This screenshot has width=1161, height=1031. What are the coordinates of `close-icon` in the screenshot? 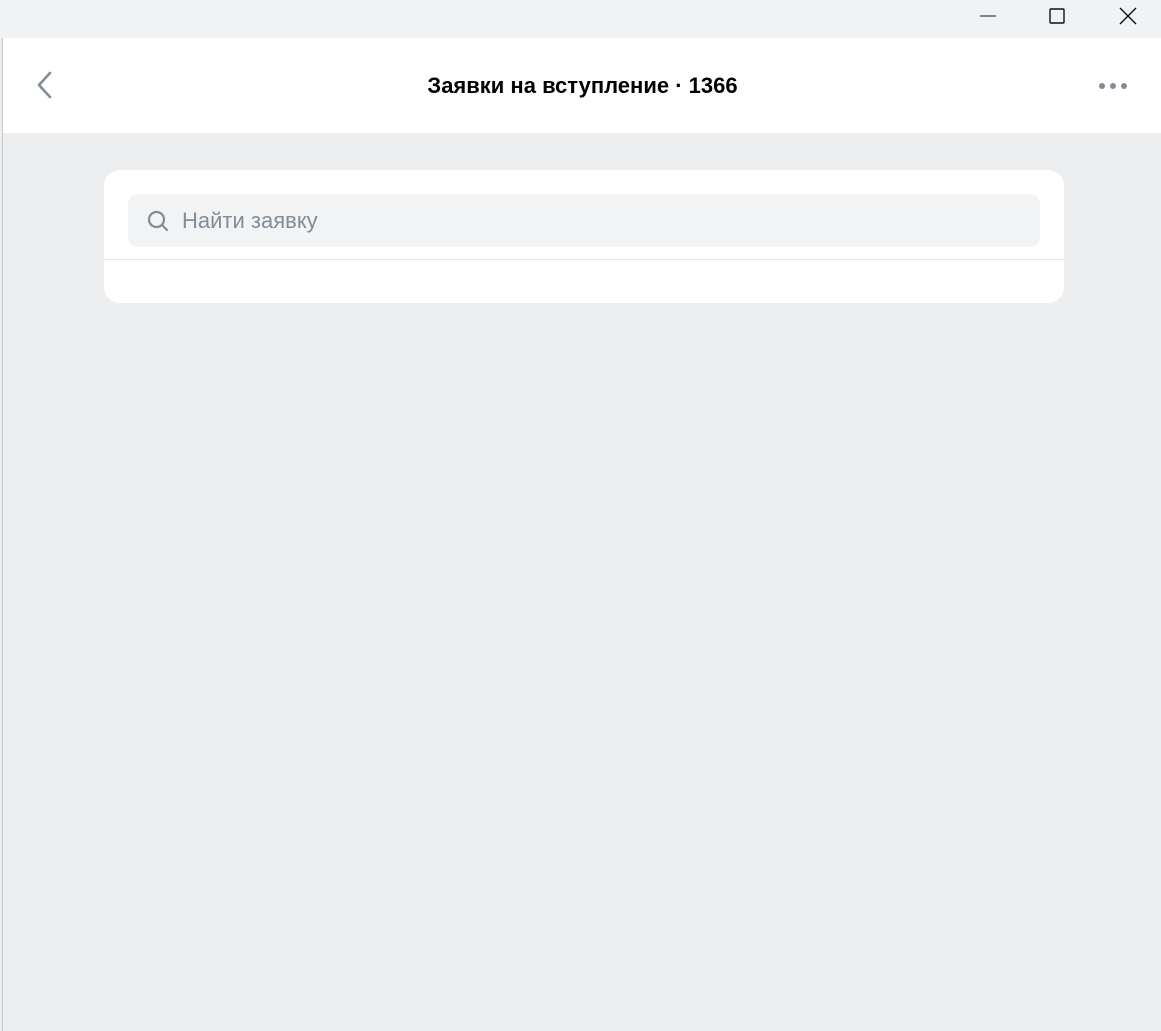 It's located at (1128, 16).